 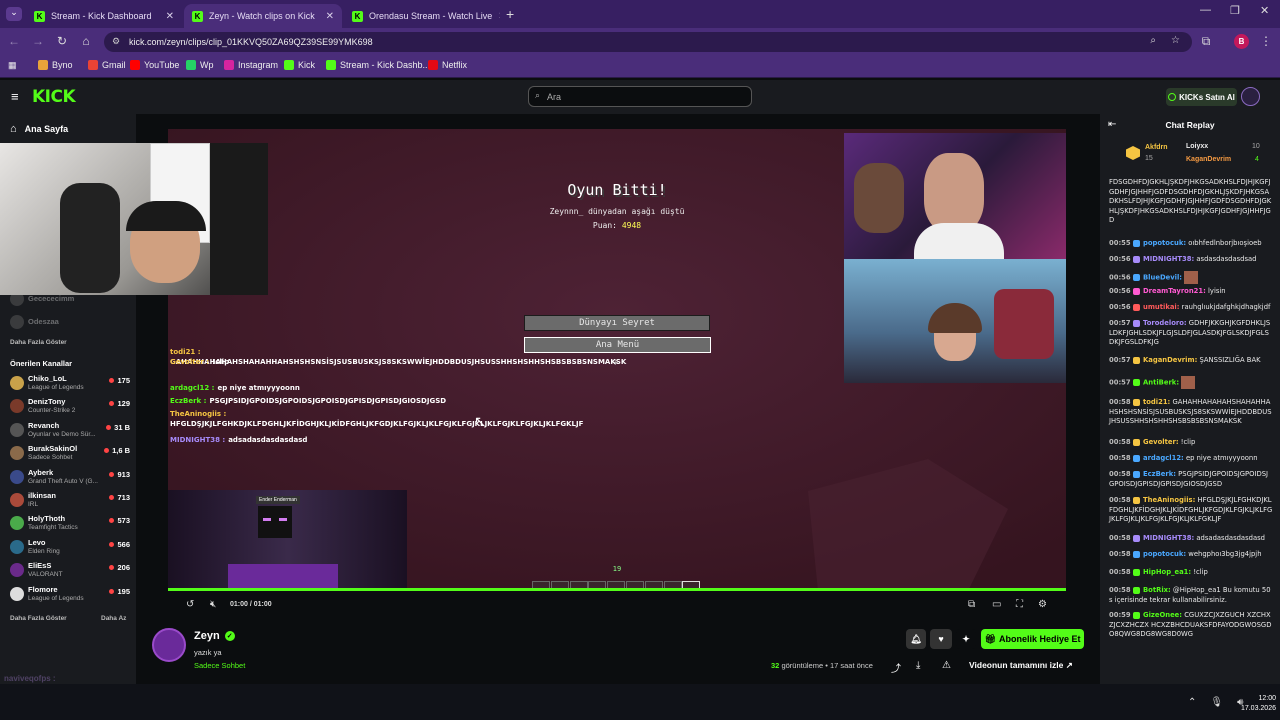 What do you see at coordinates (1266, 41) in the screenshot?
I see `menu-dots-icon: ⋮` at bounding box center [1266, 41].